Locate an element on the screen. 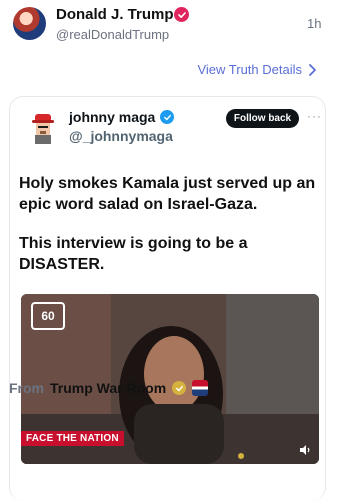  quoted-author-handle: @_johnnymaga is located at coordinates (121, 136).